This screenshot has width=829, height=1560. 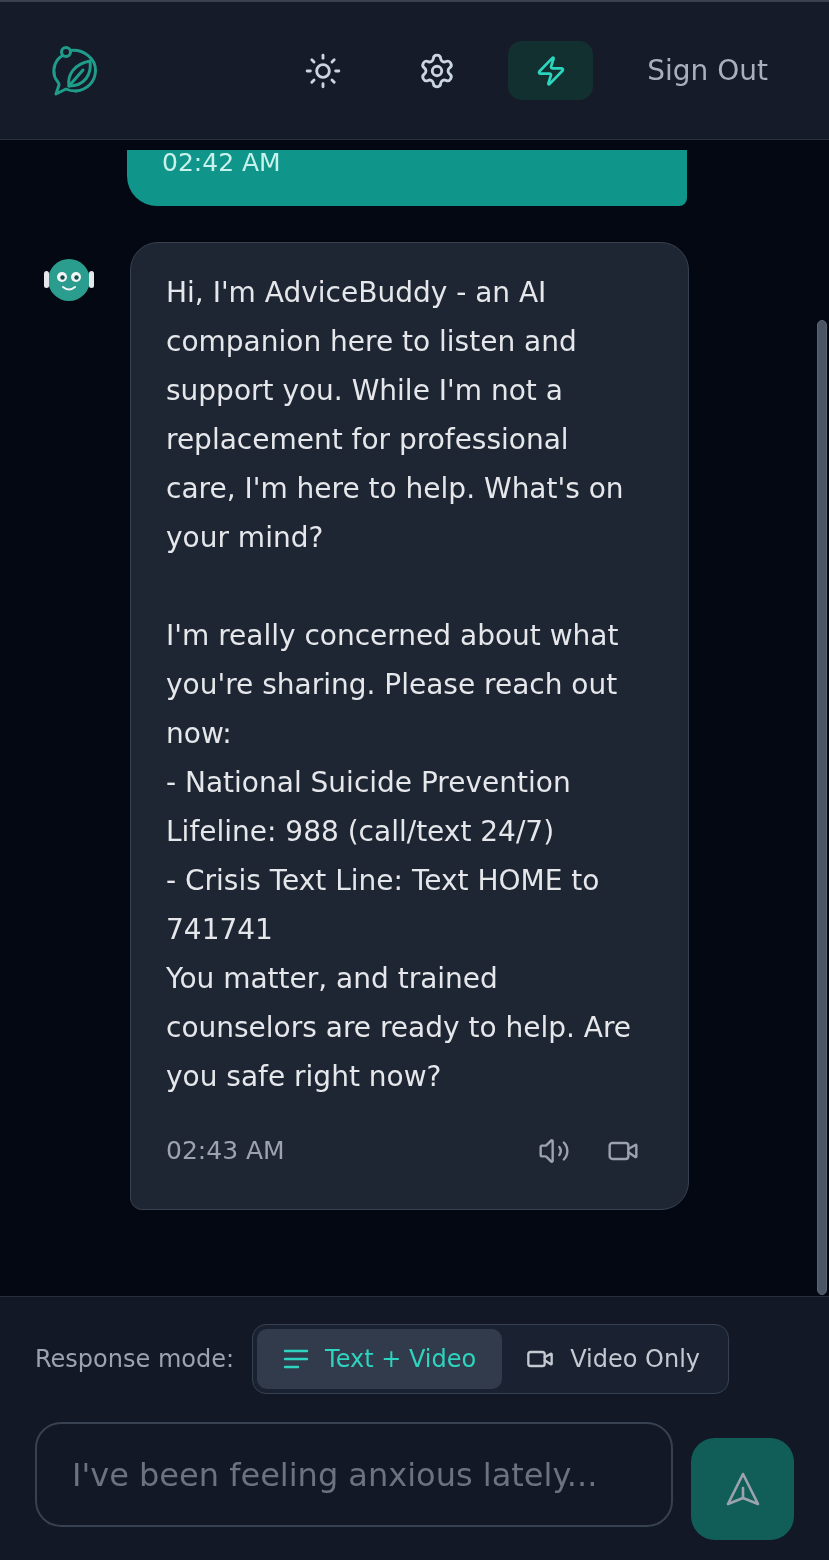 What do you see at coordinates (707, 70) in the screenshot?
I see `sign-out-button: Sign Out` at bounding box center [707, 70].